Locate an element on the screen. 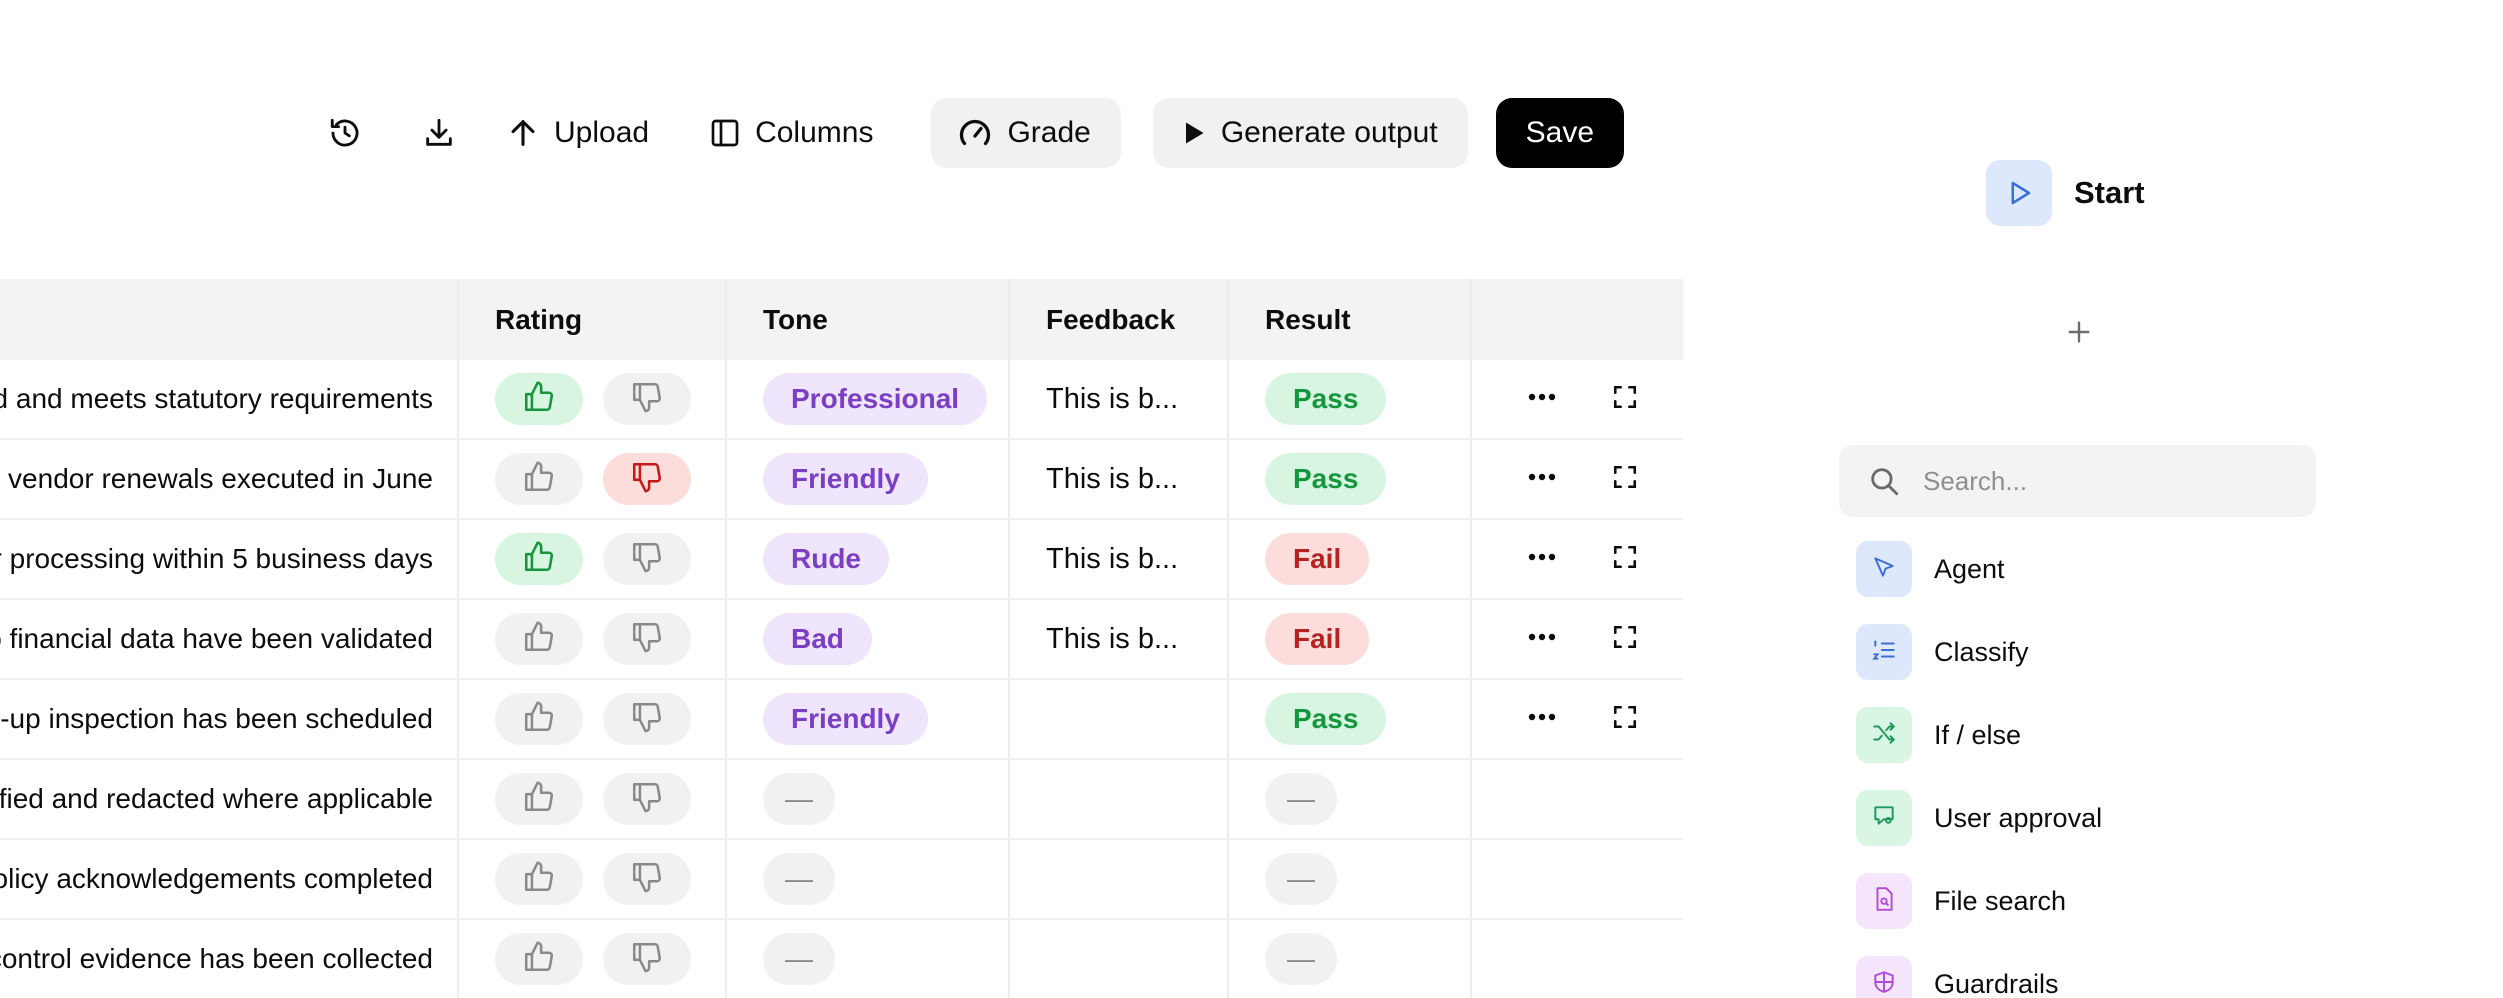  file-search-icon is located at coordinates (1884, 901).